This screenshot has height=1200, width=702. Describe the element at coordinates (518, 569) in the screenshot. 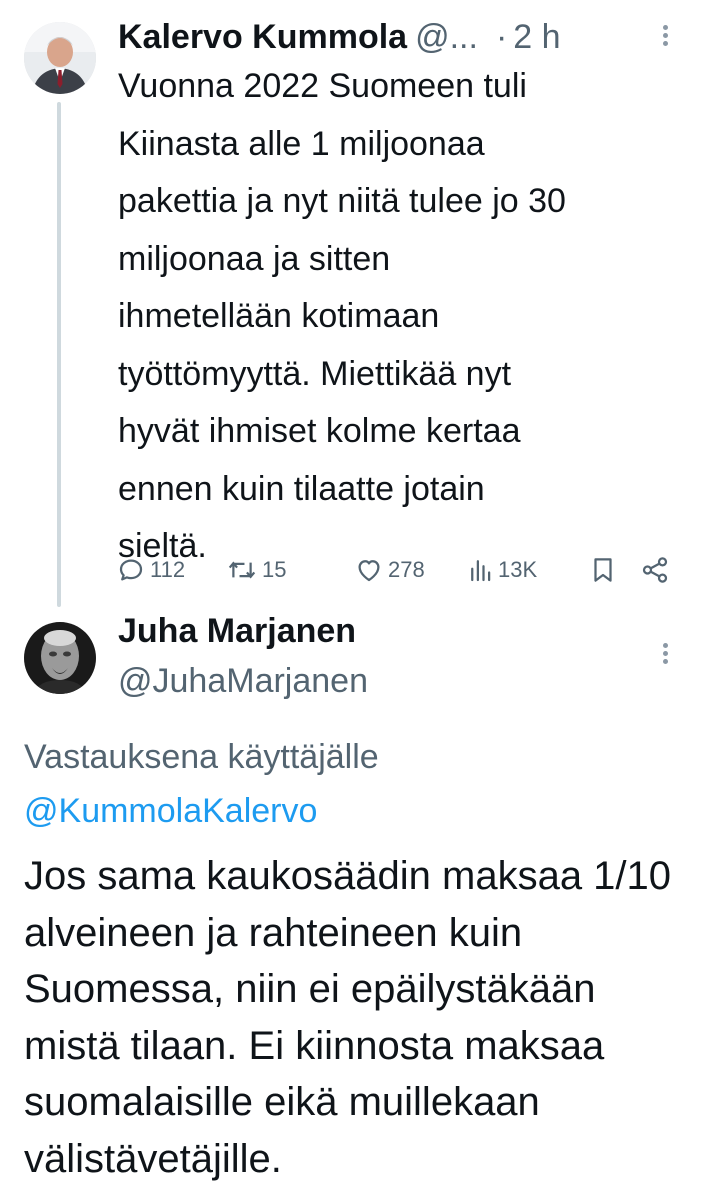

I see `views-count: 13K` at that location.